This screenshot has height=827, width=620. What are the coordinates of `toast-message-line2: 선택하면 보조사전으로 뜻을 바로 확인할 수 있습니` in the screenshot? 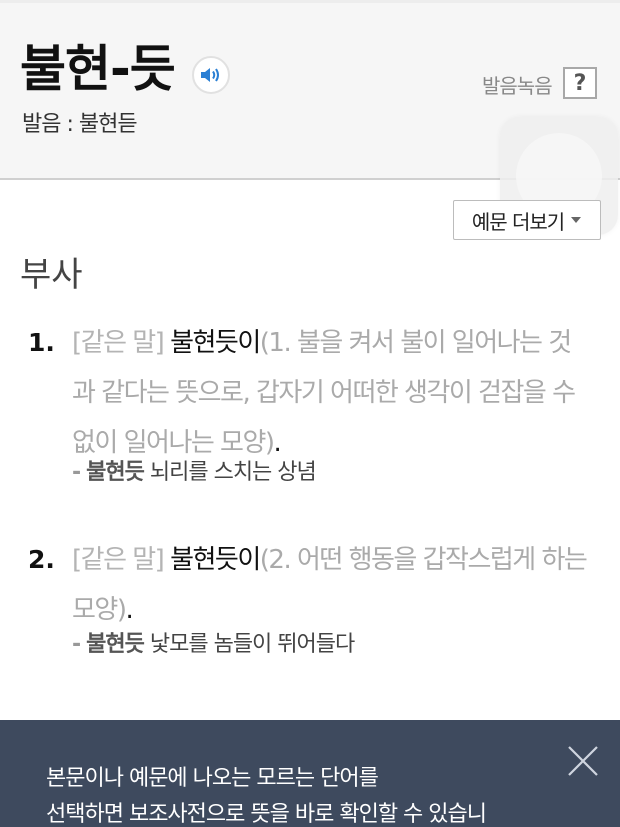 It's located at (266, 814).